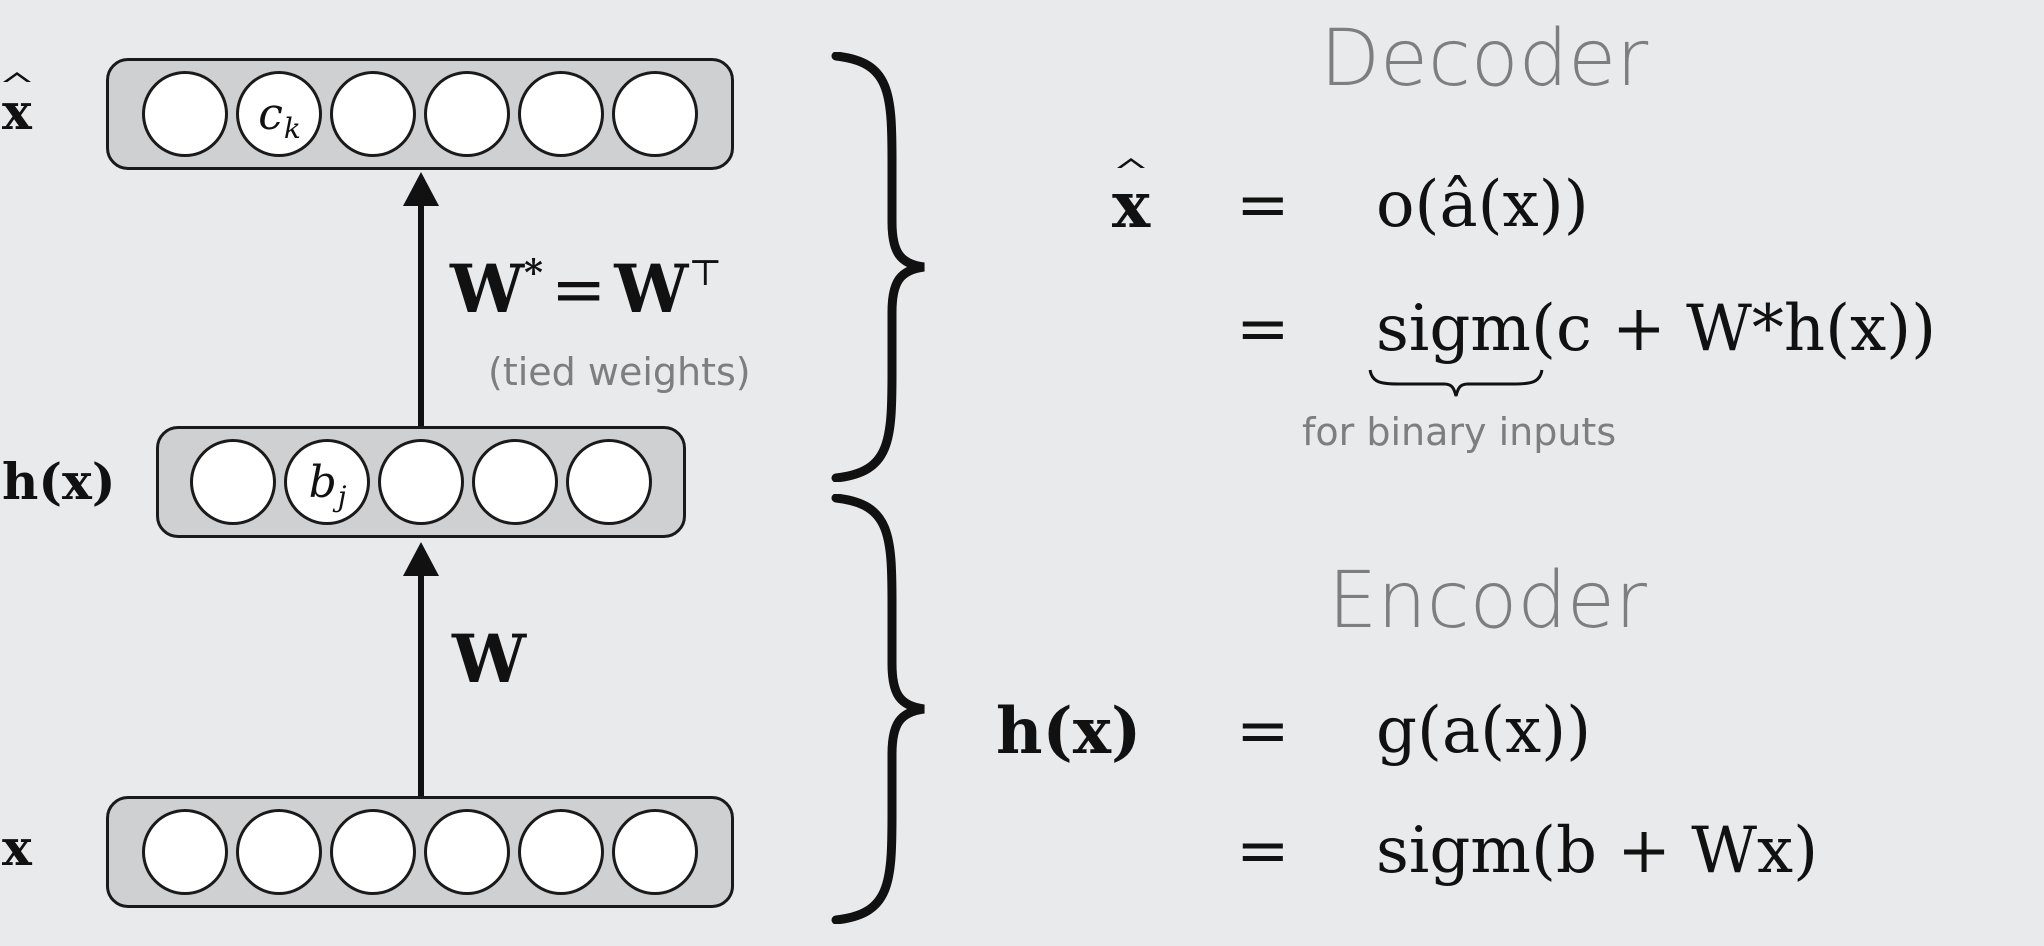 This screenshot has width=2044, height=946. Describe the element at coordinates (1263, 731) in the screenshot. I see `encoder-eq1-equals: =` at that location.